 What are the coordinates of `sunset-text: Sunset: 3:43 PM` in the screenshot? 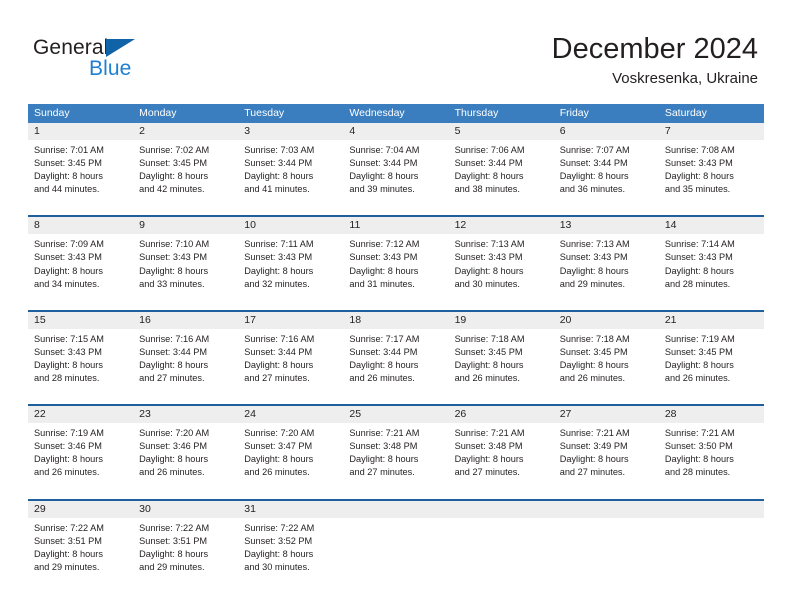 It's located at (698, 163).